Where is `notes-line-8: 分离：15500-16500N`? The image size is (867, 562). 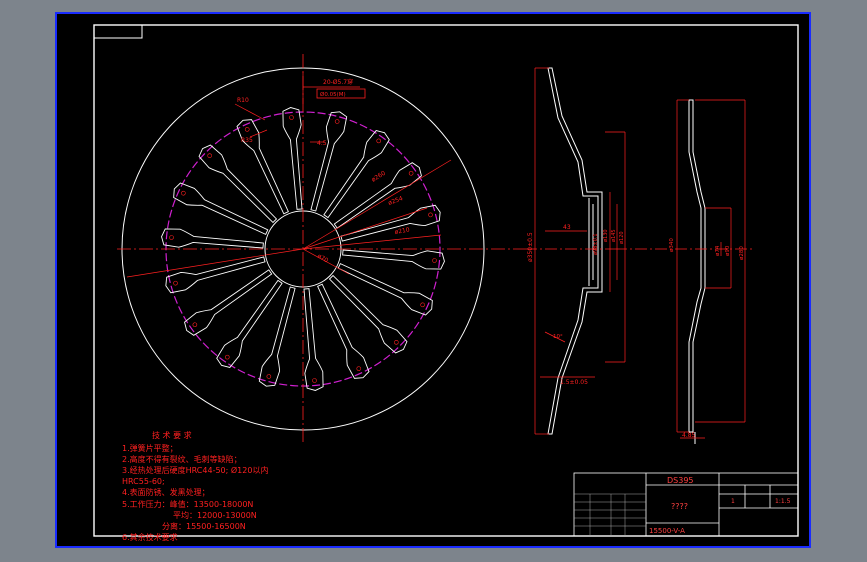
notes-line-8: 分离：15500-16500N is located at coordinates (204, 526).